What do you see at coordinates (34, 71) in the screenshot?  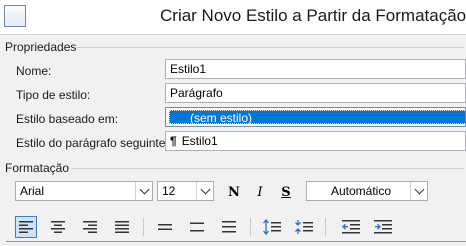 I see `name-label: Nome:` at bounding box center [34, 71].